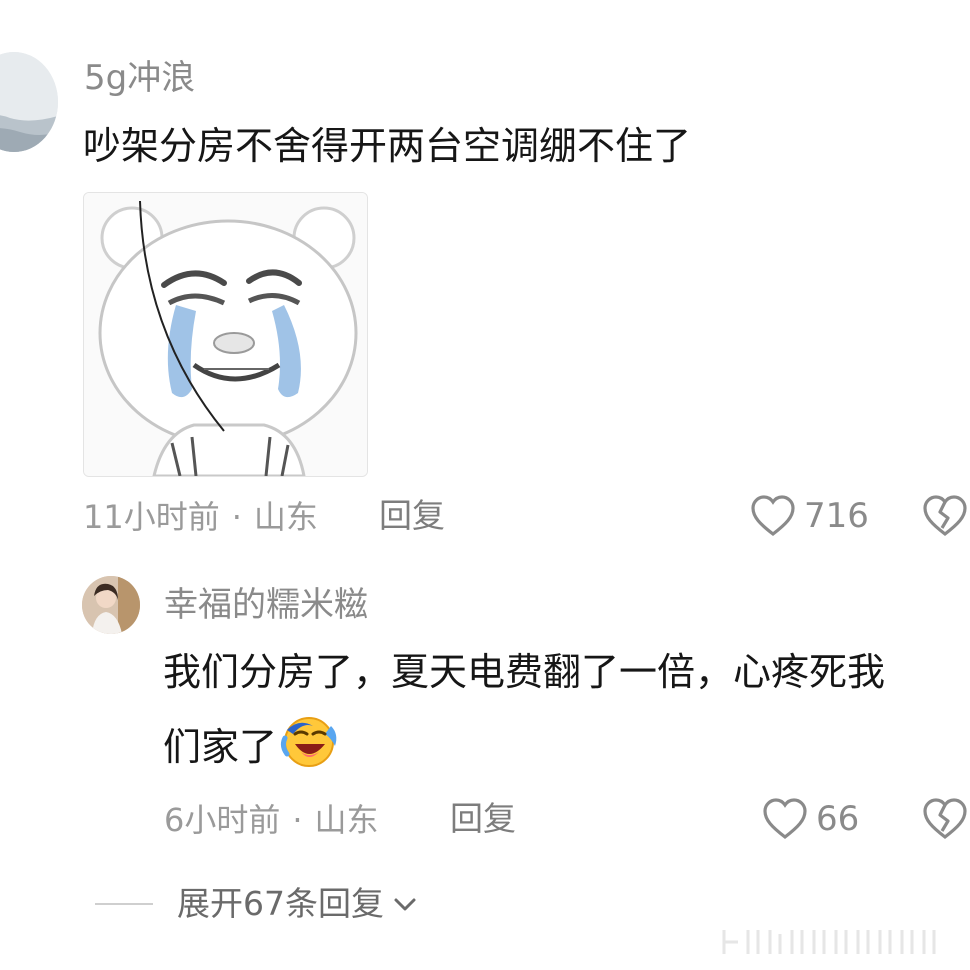  Describe the element at coordinates (280, 903) in the screenshot. I see `expand-replies-label: 展开67条回复` at that location.